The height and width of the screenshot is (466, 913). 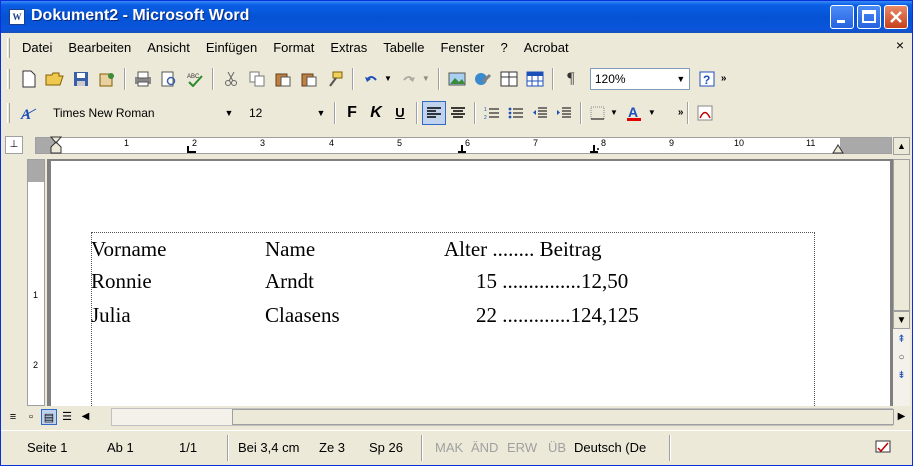 I want to click on status-track-changes: ÄND, so click(x=484, y=447).